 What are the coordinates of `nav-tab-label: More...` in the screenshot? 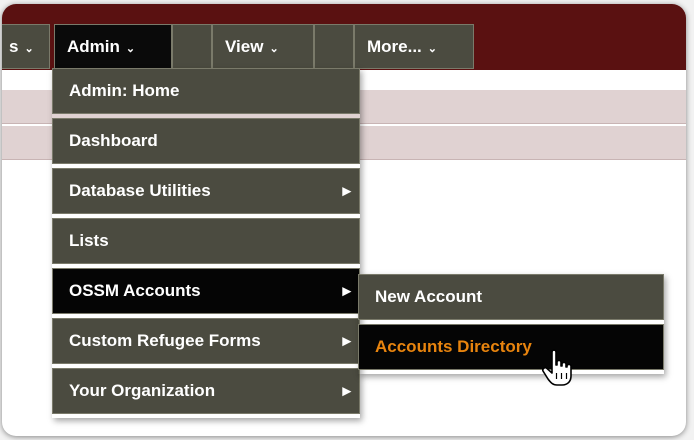 It's located at (394, 46).